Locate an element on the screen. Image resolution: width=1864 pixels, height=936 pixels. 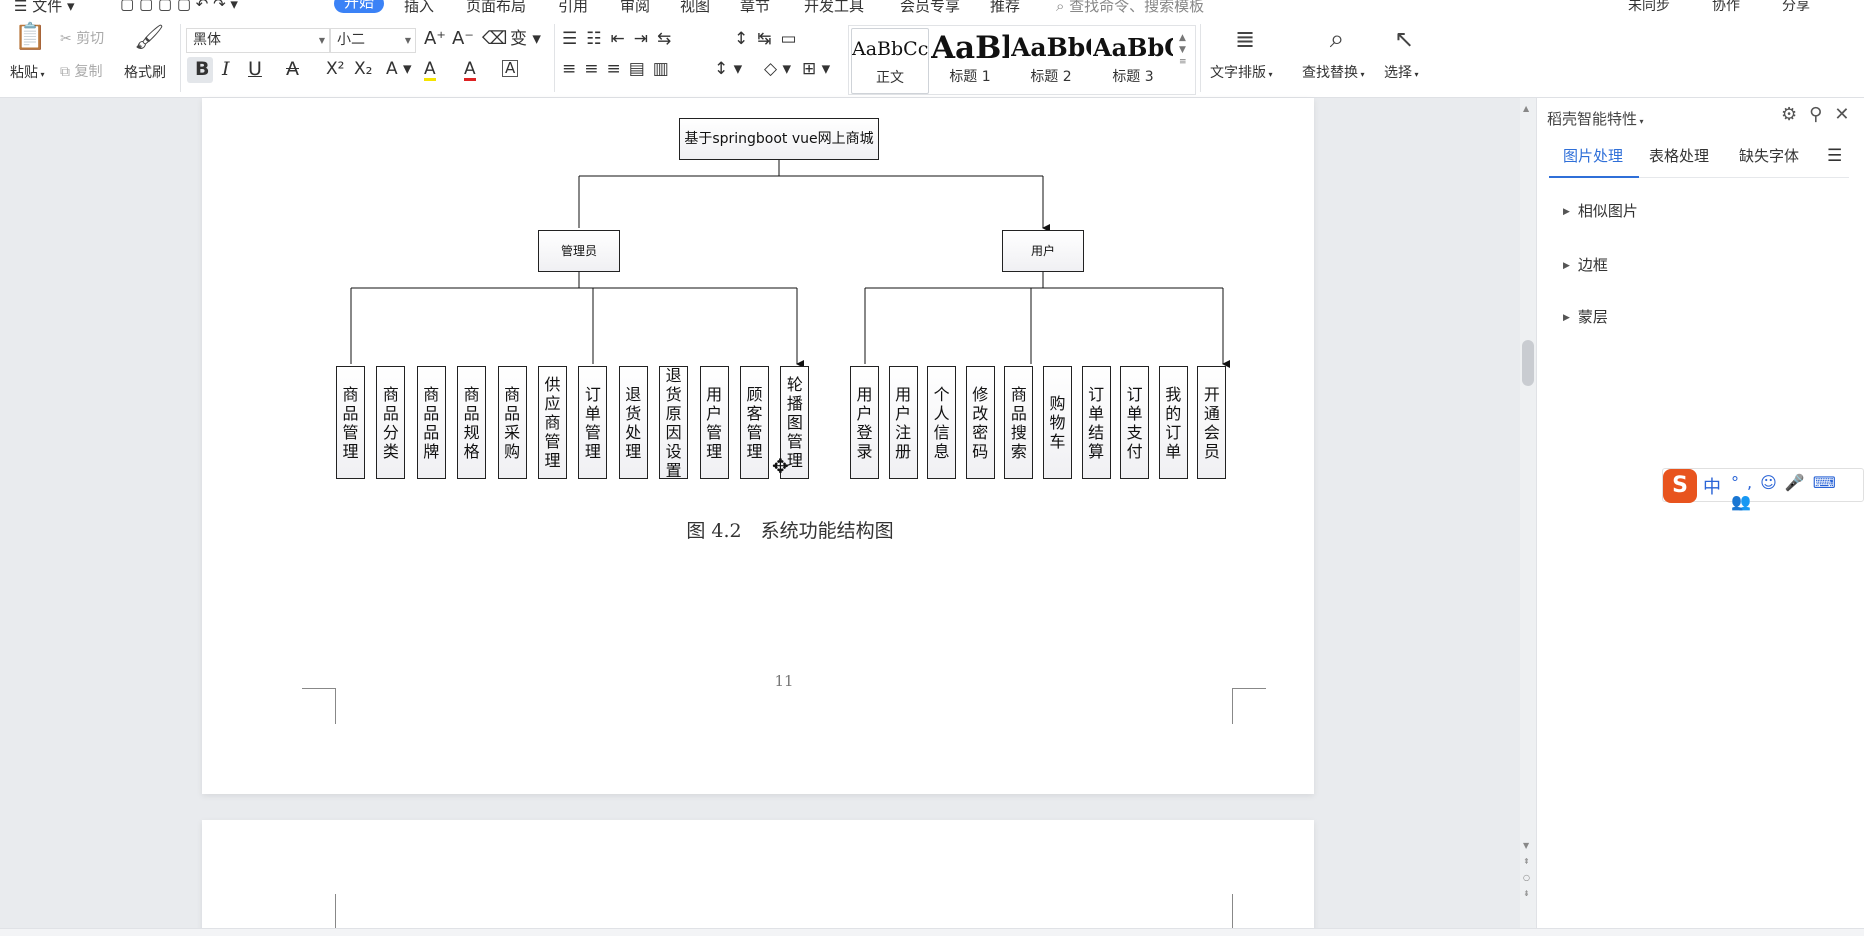
menu-tab-reference: 引用 is located at coordinates (573, 7).